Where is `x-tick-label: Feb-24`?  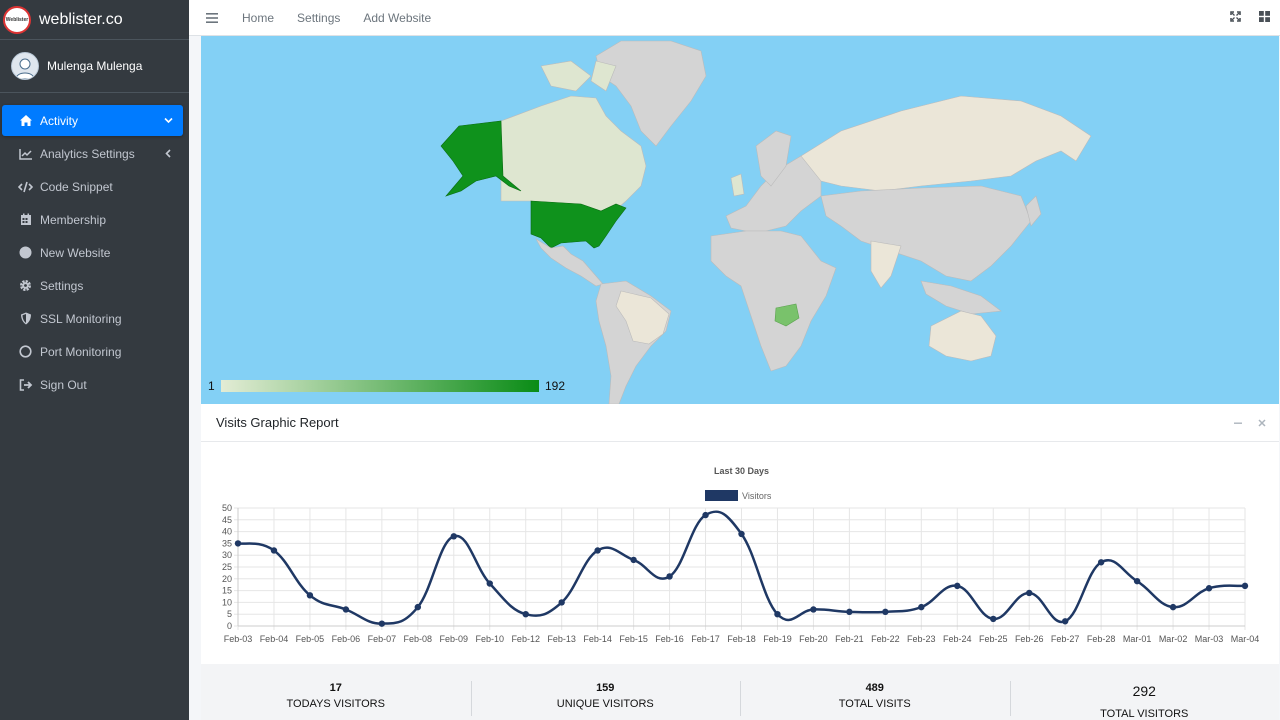
x-tick-label: Feb-24 is located at coordinates (957, 639).